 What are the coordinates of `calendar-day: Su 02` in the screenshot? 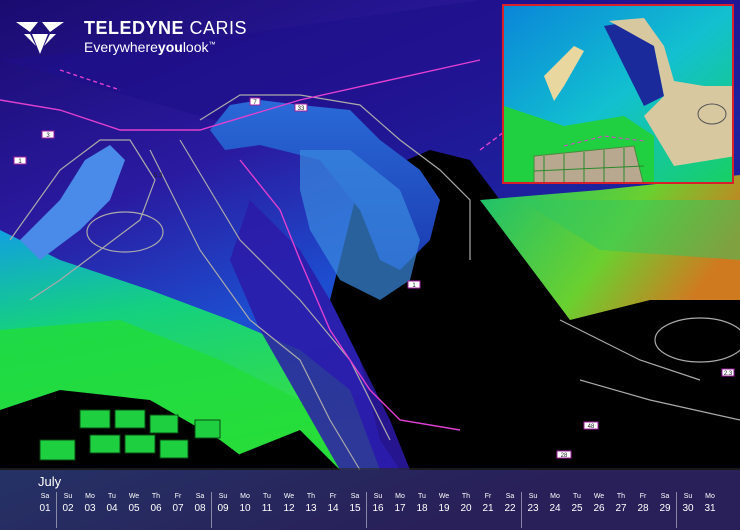 It's located at (67, 510).